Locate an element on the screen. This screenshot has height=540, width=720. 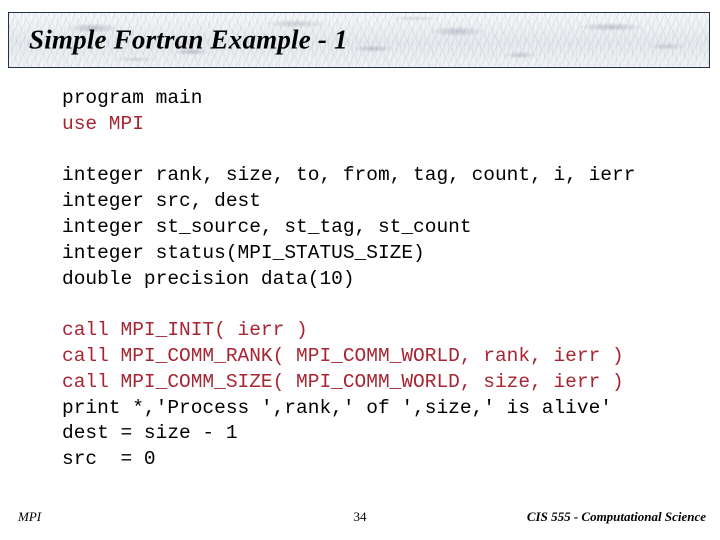
code-line: program main is located at coordinates (132, 98).